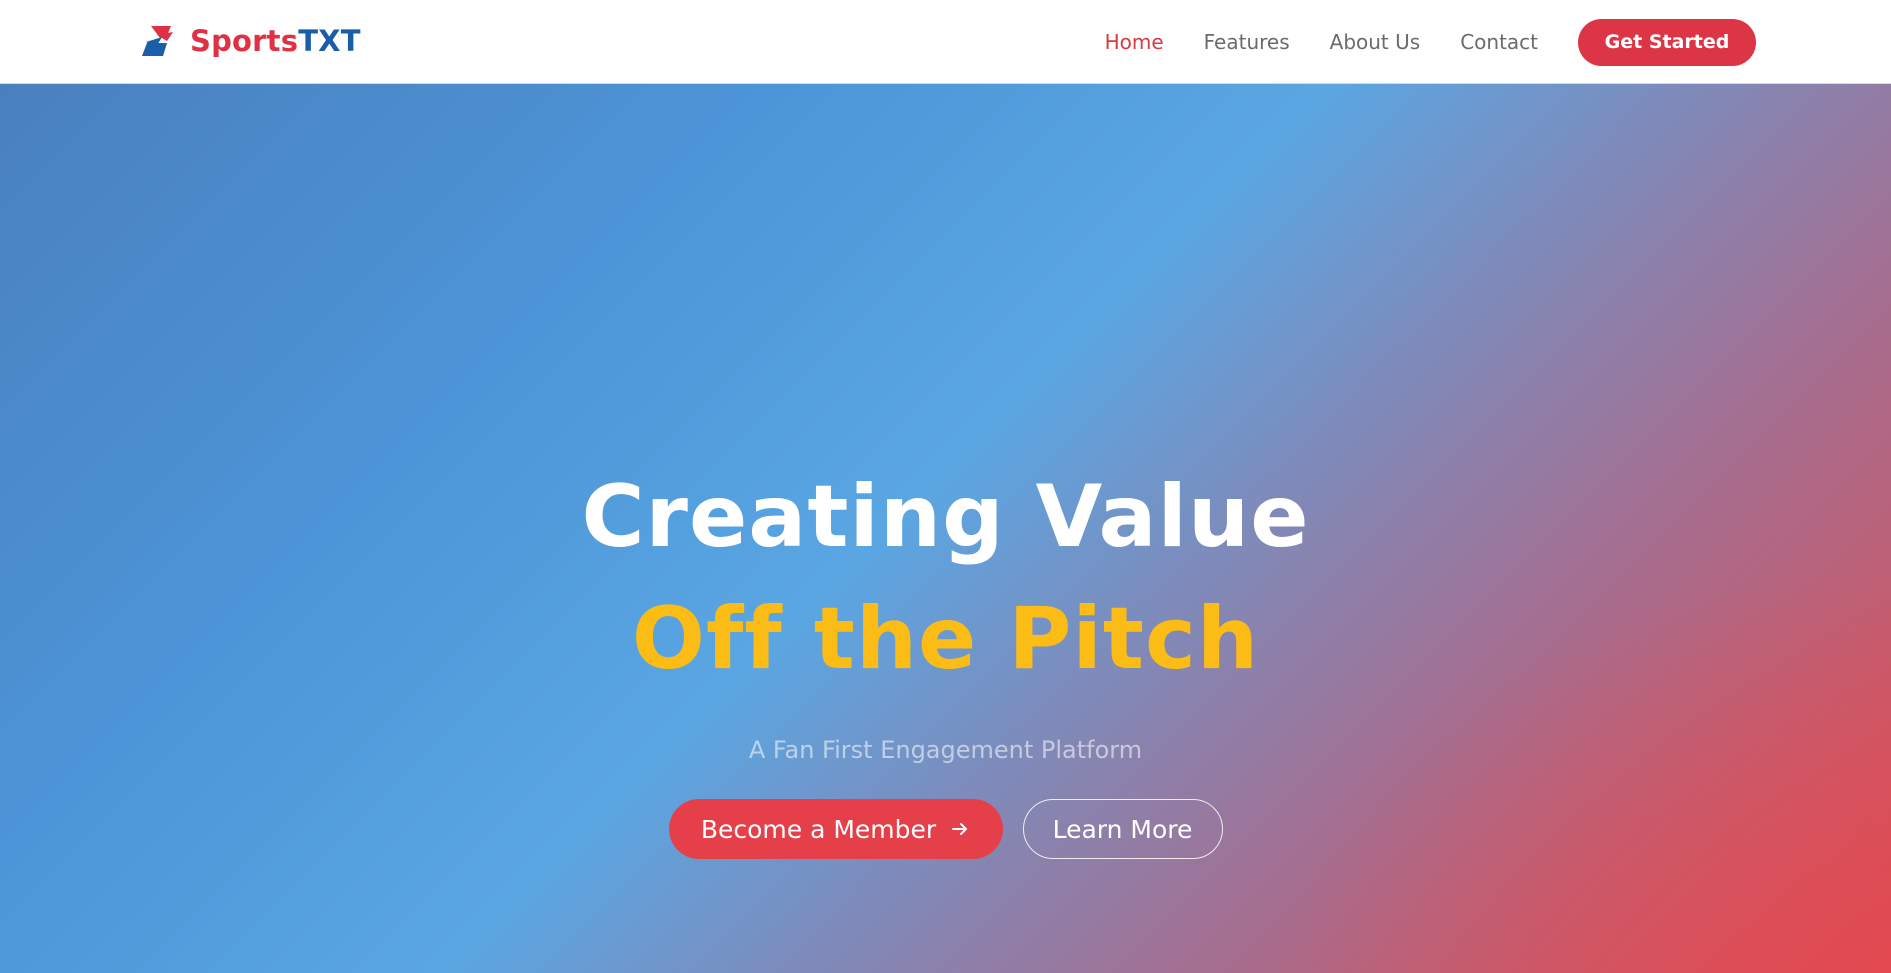  I want to click on get-started-button: Get Started, so click(1667, 42).